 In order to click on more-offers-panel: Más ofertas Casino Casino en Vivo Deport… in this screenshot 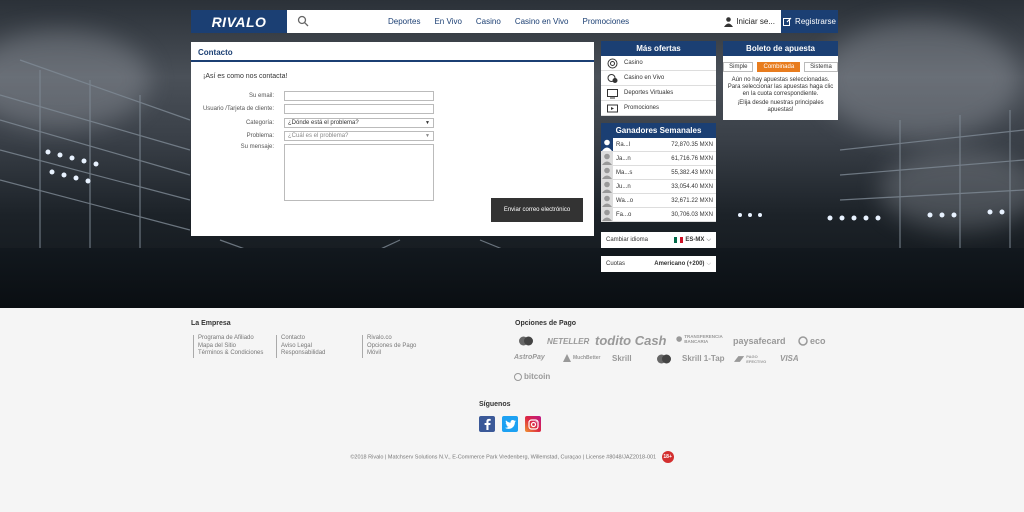, I will do `click(658, 78)`.